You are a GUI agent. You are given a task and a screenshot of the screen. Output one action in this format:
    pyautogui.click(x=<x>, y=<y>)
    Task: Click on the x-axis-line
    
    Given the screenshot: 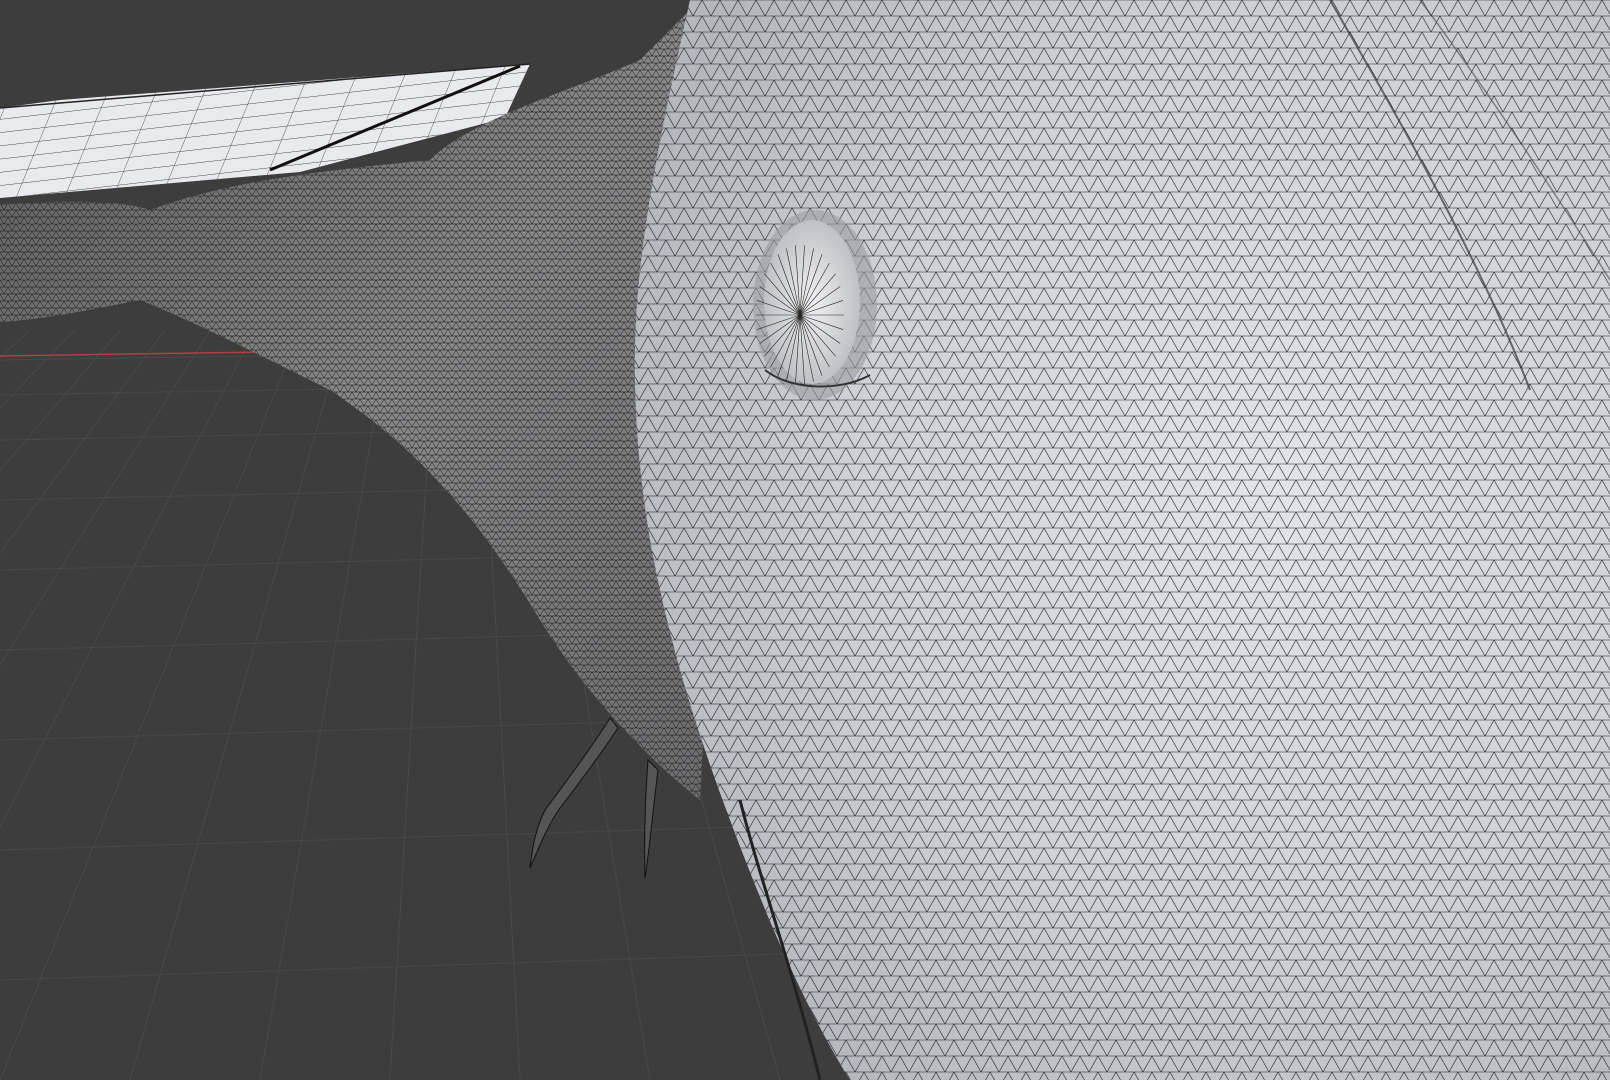 What is the action you would take?
    pyautogui.click(x=130, y=354)
    